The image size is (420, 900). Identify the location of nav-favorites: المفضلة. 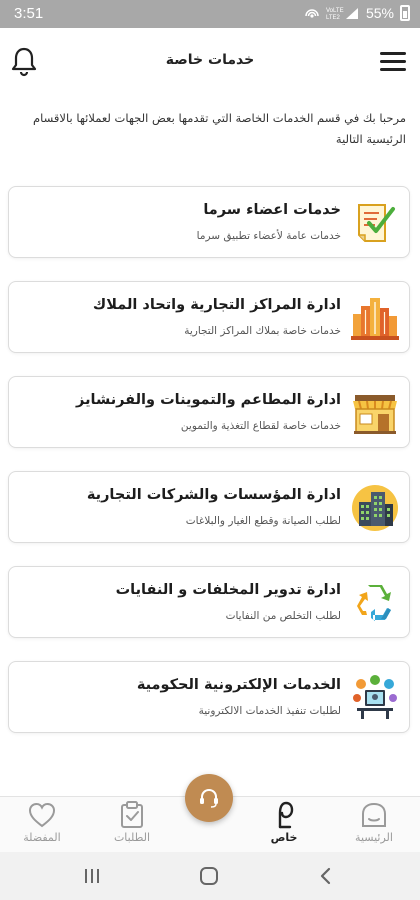
(42, 826).